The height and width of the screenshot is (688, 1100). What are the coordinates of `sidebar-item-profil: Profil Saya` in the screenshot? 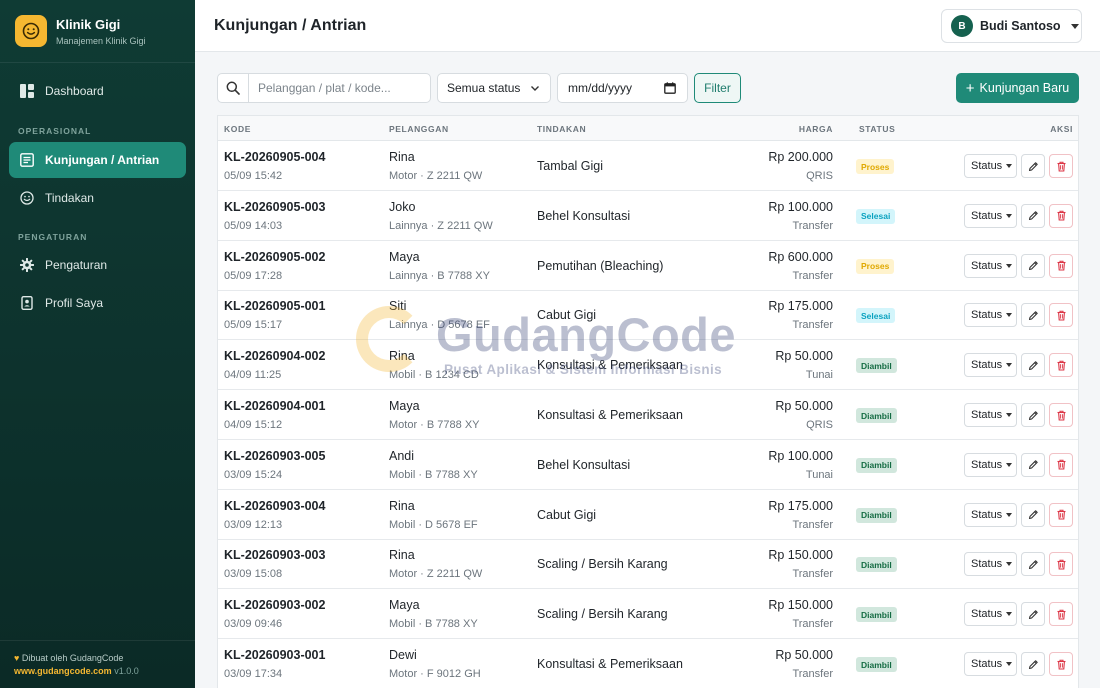 It's located at (97, 303).